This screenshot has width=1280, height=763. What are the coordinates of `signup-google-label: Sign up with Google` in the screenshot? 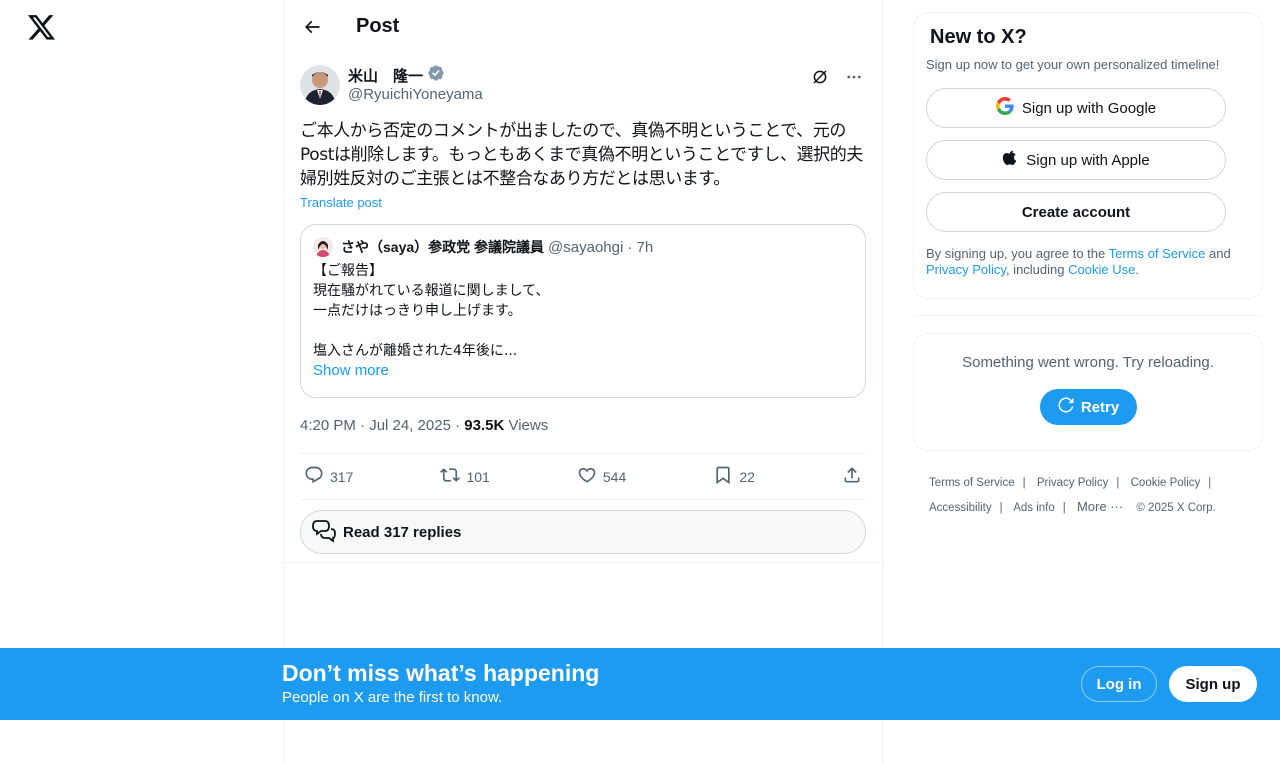 It's located at (1089, 108).